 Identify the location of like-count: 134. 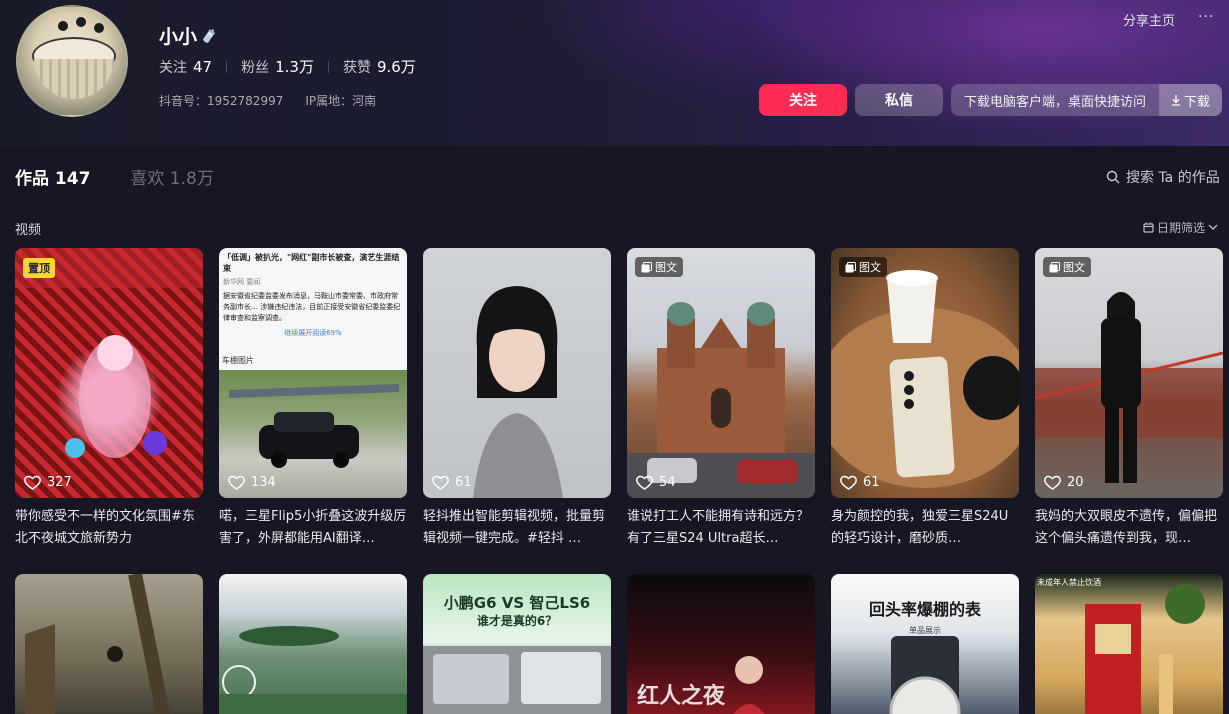
(252, 482).